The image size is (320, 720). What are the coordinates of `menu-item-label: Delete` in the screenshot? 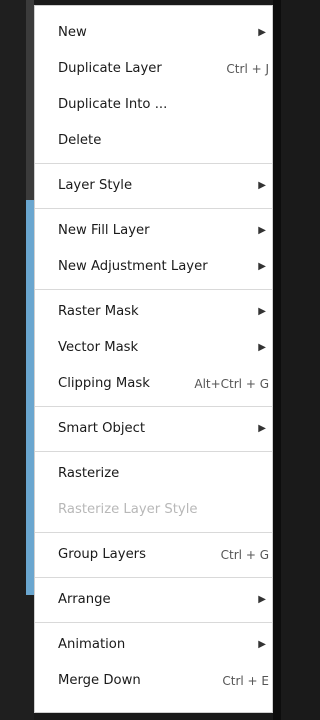 It's located at (80, 140).